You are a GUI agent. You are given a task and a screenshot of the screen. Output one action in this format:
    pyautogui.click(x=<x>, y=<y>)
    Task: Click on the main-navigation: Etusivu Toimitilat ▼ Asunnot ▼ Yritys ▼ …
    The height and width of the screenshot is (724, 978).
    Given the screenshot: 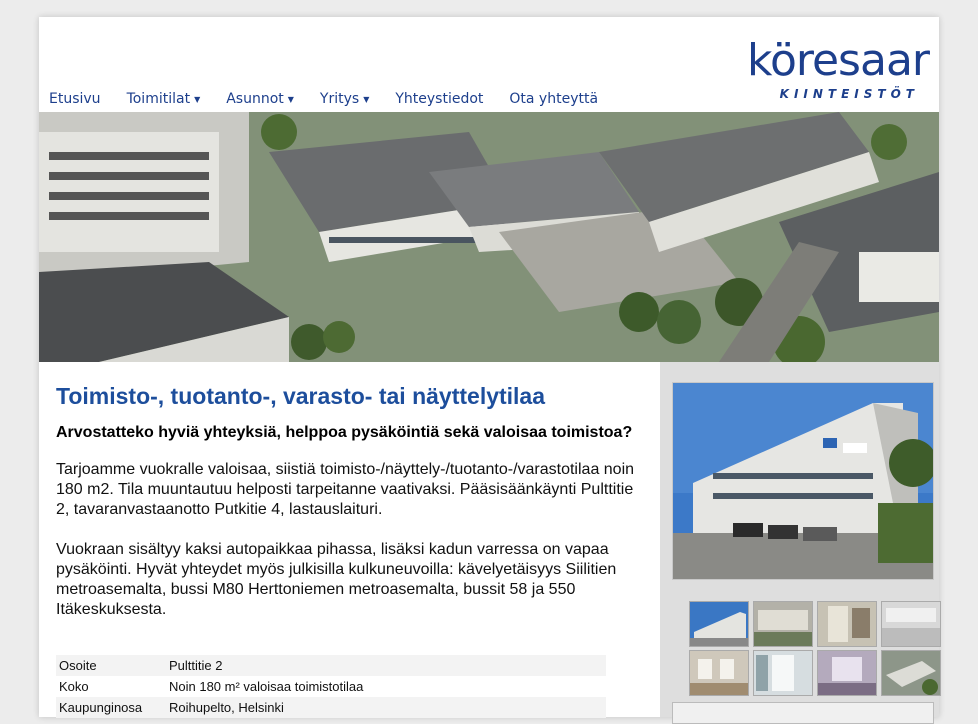 What is the action you would take?
    pyautogui.click(x=336, y=99)
    